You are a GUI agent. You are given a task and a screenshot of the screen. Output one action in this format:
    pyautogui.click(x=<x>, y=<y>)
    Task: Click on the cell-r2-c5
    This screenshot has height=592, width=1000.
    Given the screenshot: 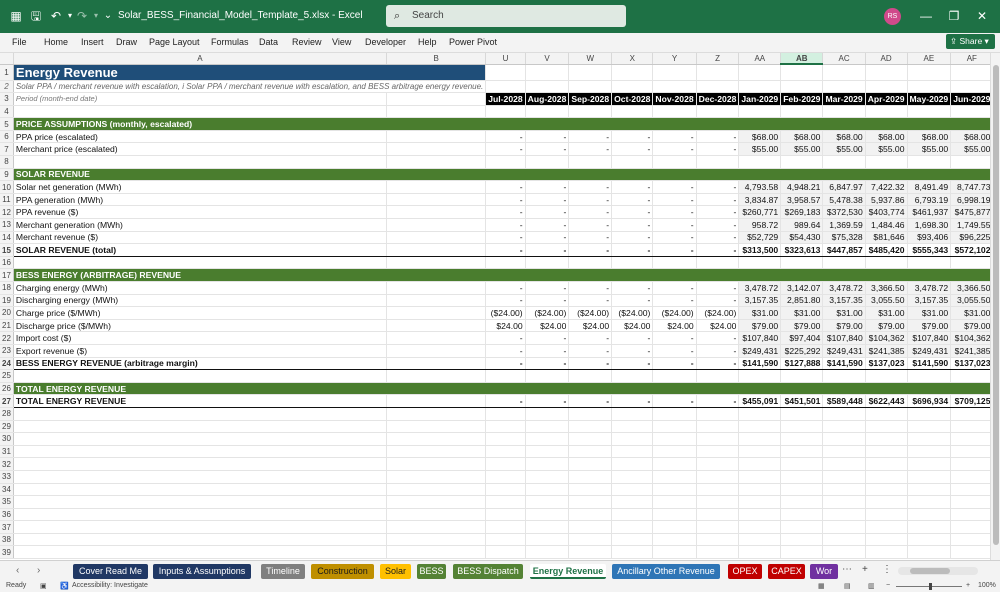 What is the action you would take?
    pyautogui.click(x=718, y=87)
    